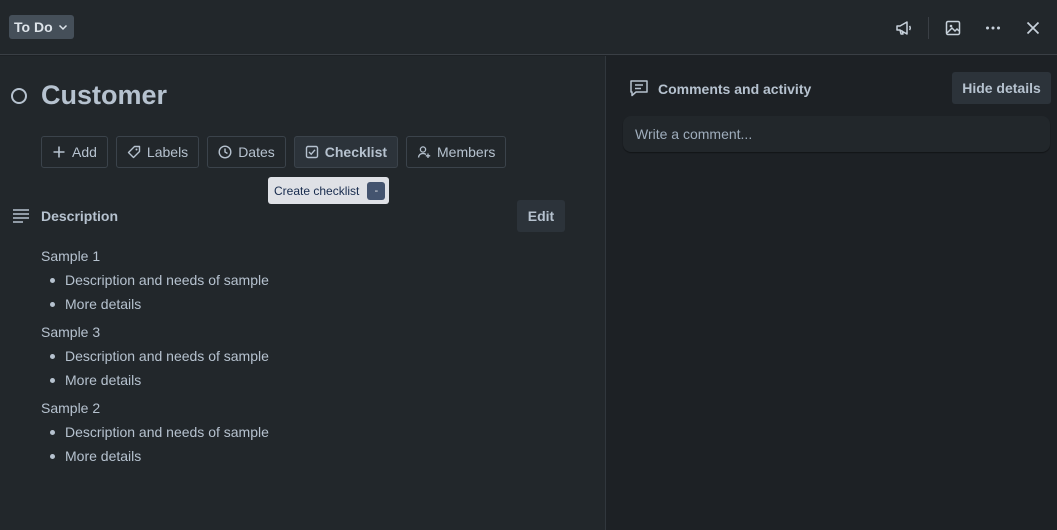  I want to click on members-button: Members, so click(456, 152).